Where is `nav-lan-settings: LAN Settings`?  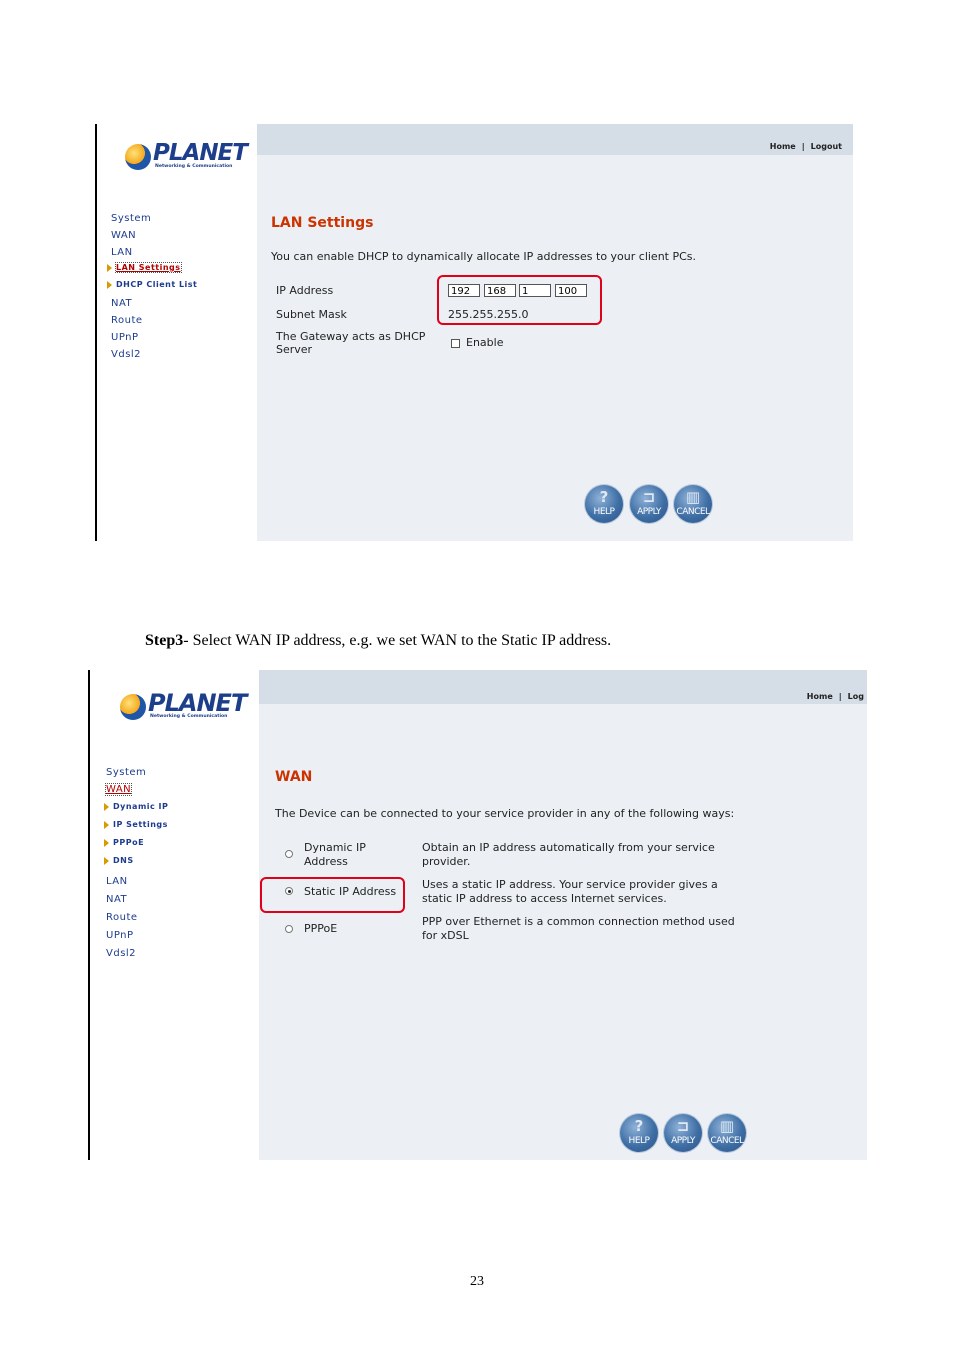
nav-lan-settings: LAN Settings is located at coordinates (144, 267).